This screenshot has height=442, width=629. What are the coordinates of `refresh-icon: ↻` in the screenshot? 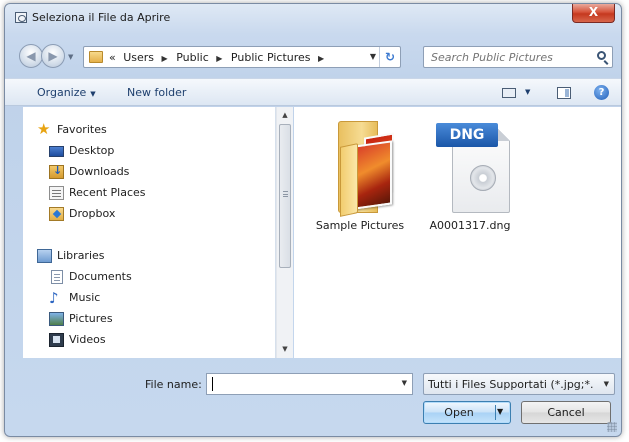 It's located at (389, 57).